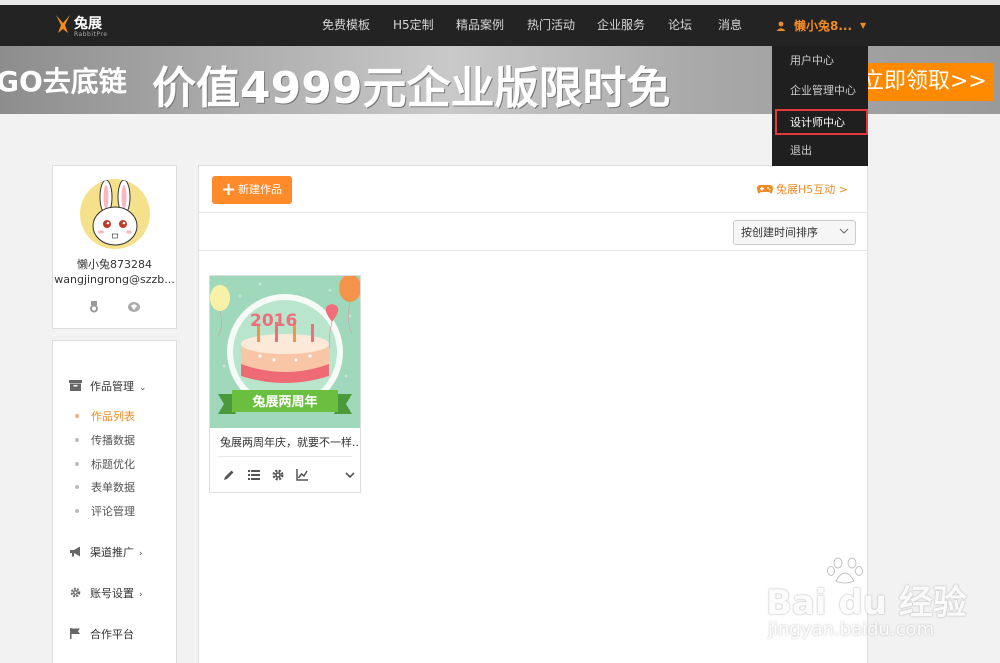  Describe the element at coordinates (621, 25) in the screenshot. I see `nav-enterprise: 企业服务` at that location.